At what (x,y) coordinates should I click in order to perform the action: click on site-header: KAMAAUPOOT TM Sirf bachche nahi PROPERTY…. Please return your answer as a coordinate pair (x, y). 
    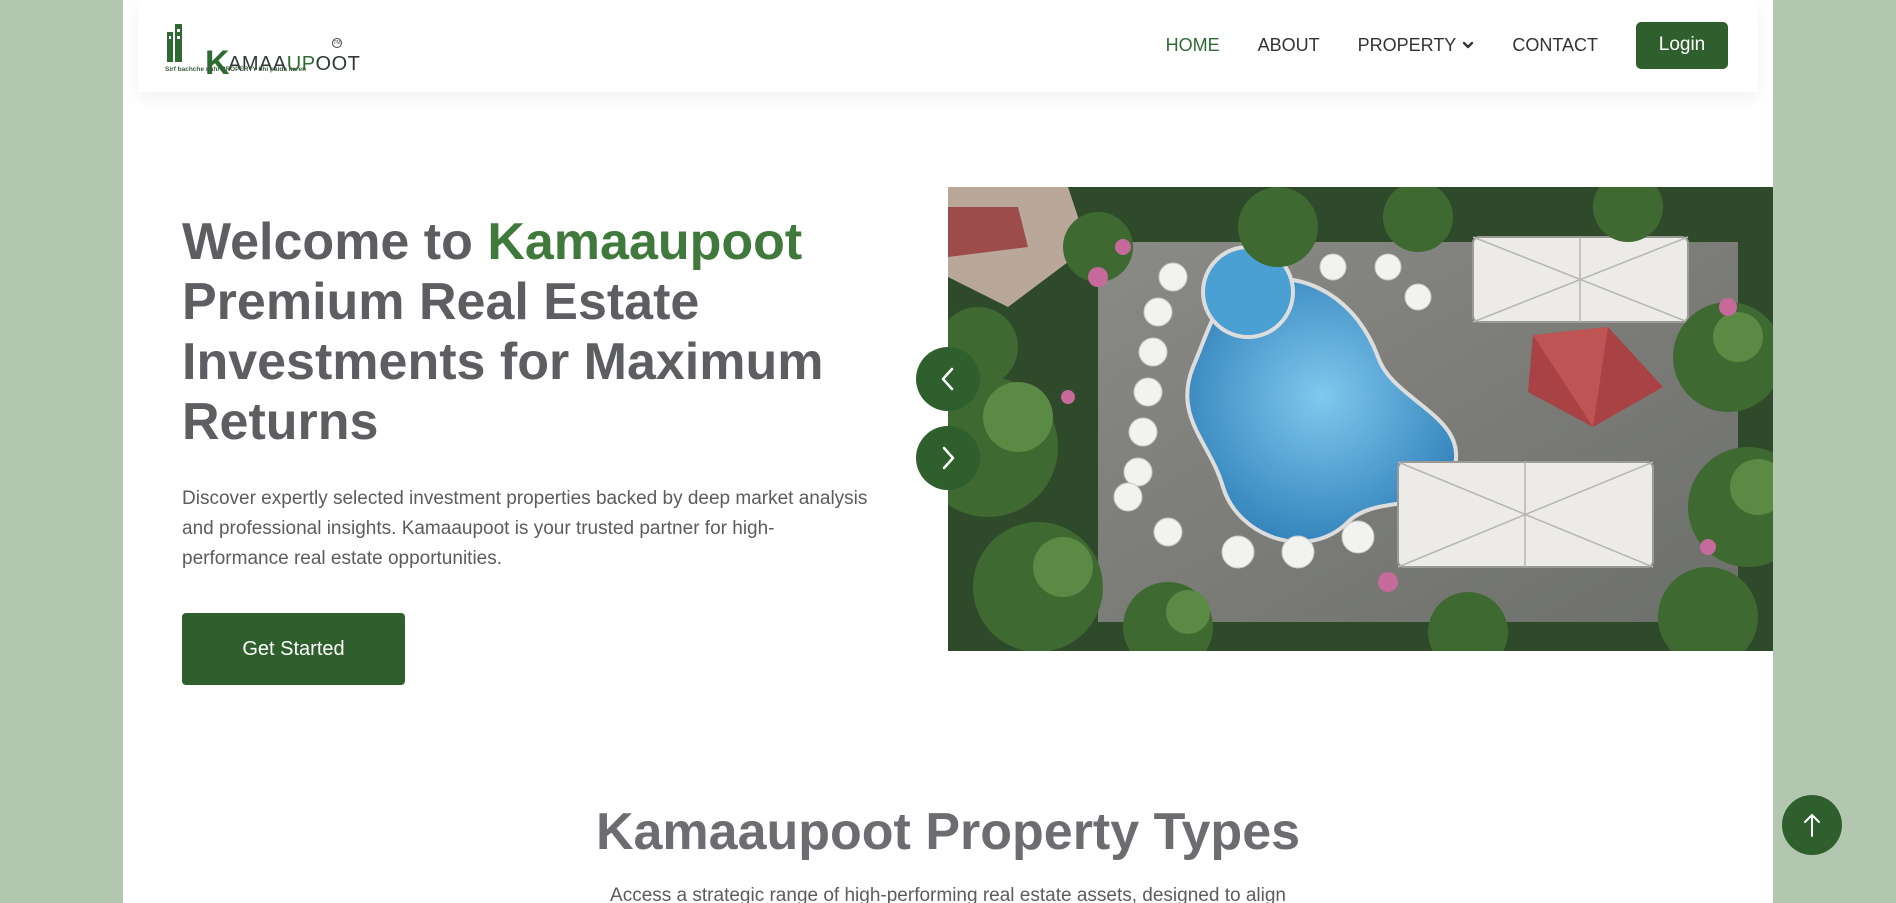
    Looking at the image, I should click on (948, 46).